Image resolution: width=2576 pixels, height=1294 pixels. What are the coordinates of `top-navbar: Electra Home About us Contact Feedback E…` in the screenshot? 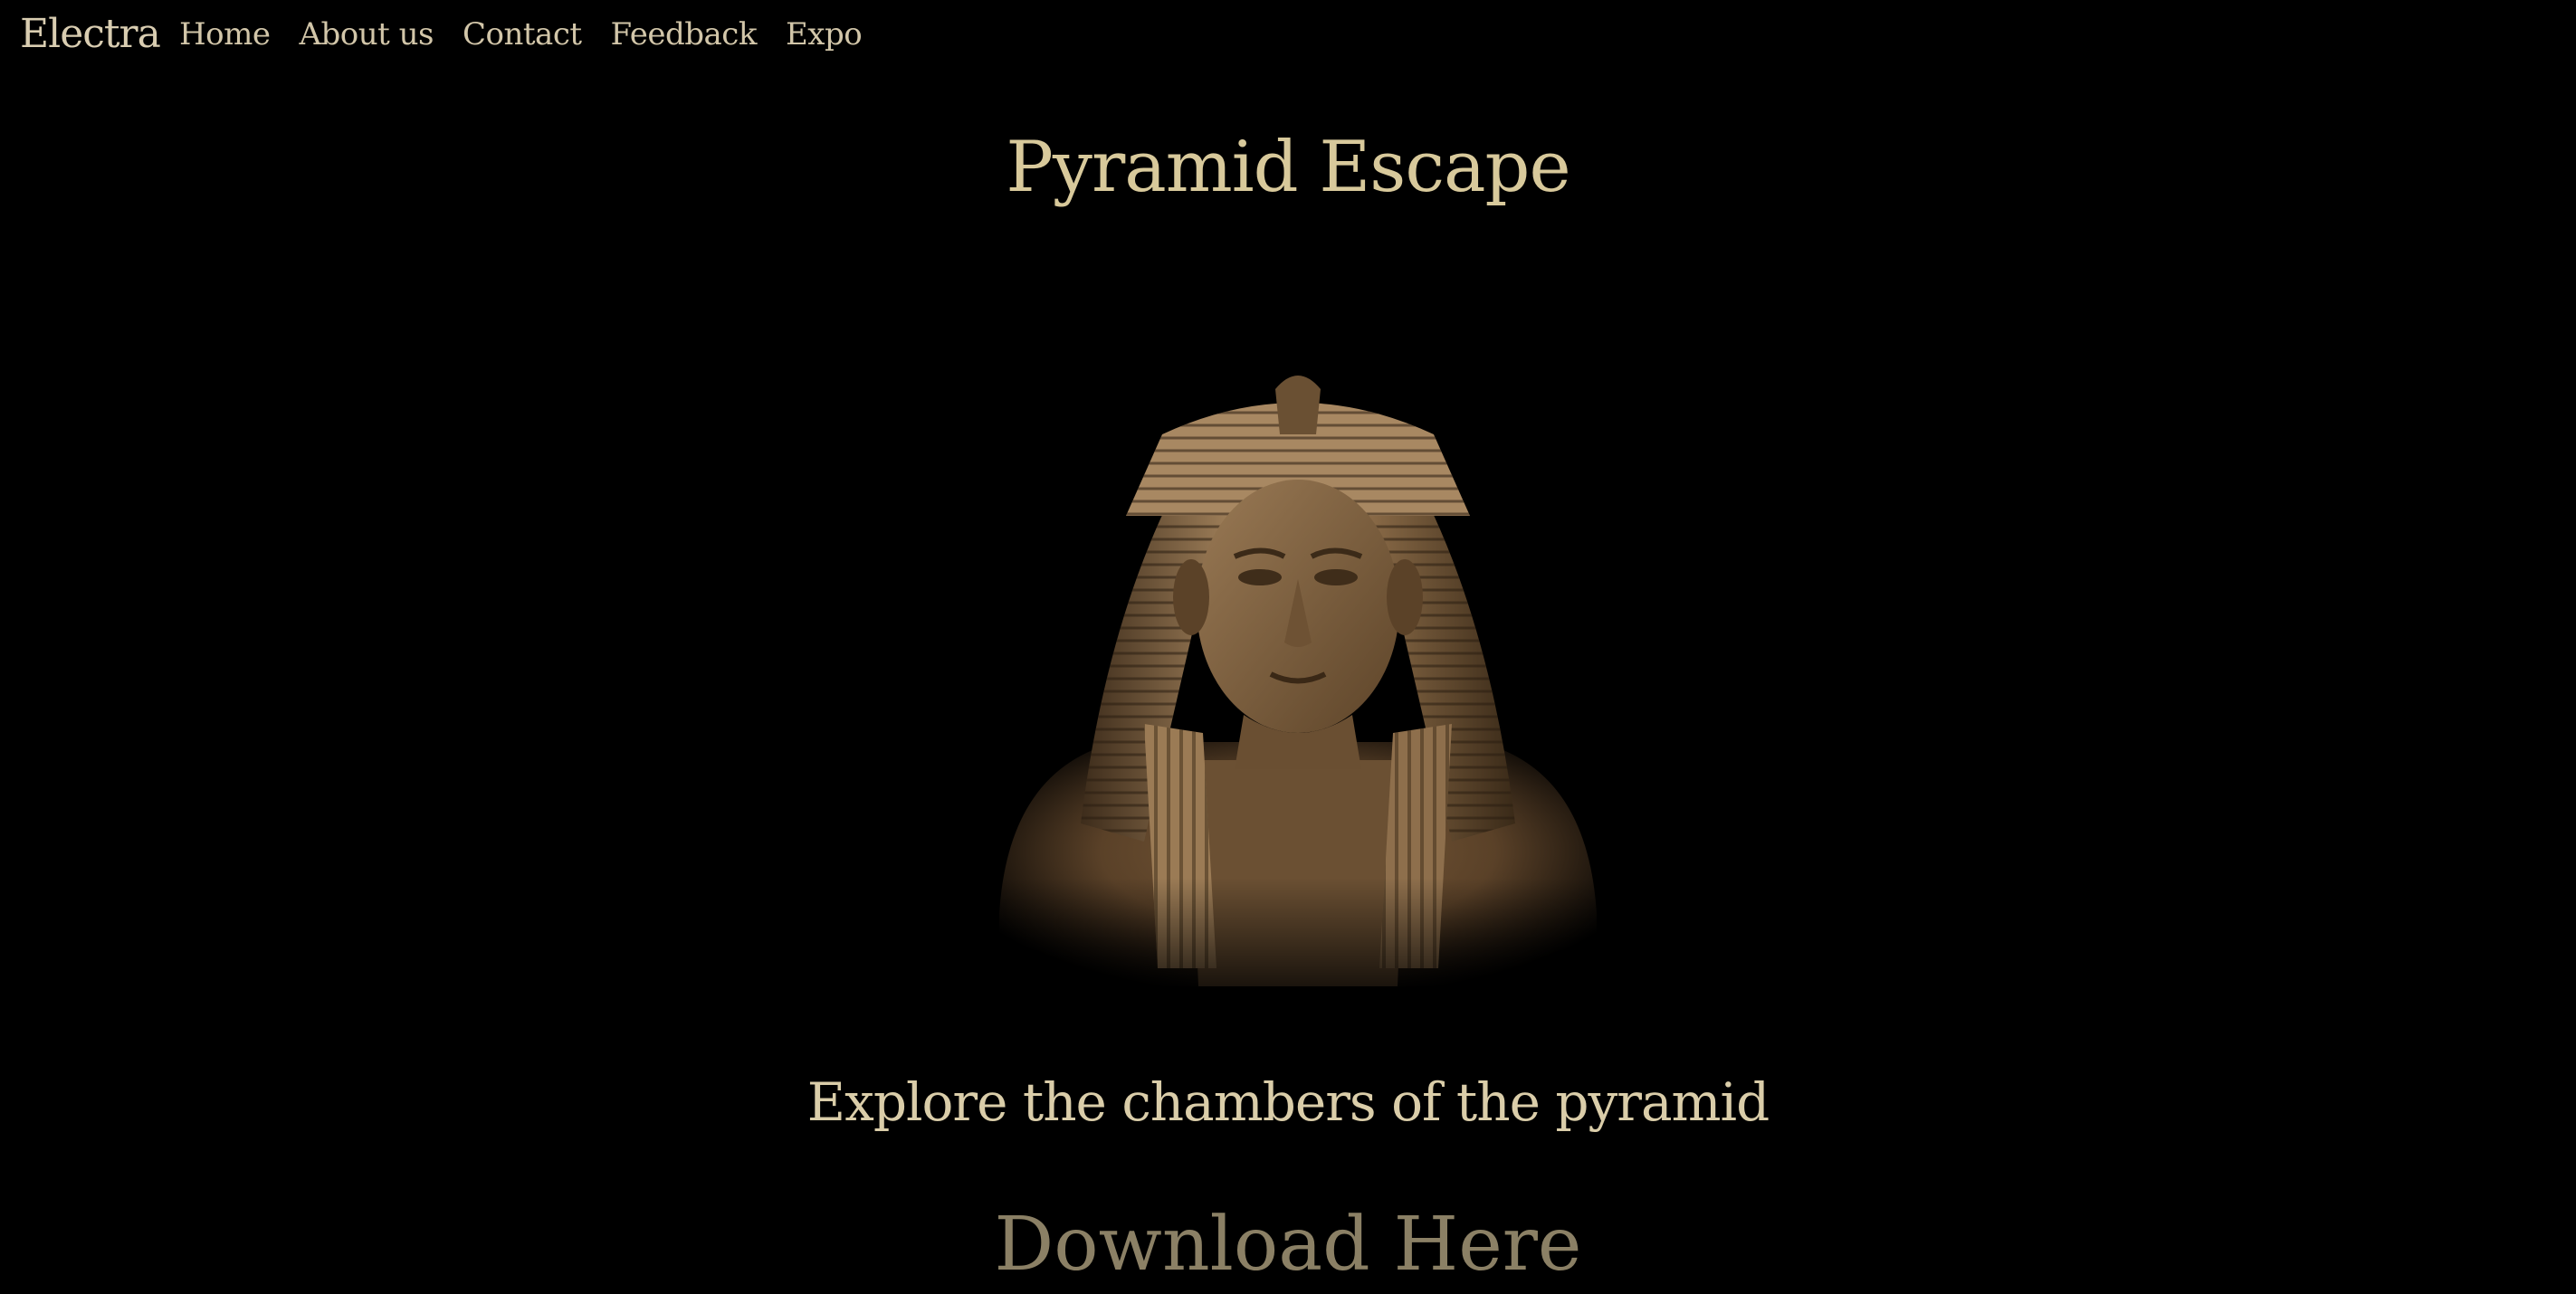 It's located at (1288, 34).